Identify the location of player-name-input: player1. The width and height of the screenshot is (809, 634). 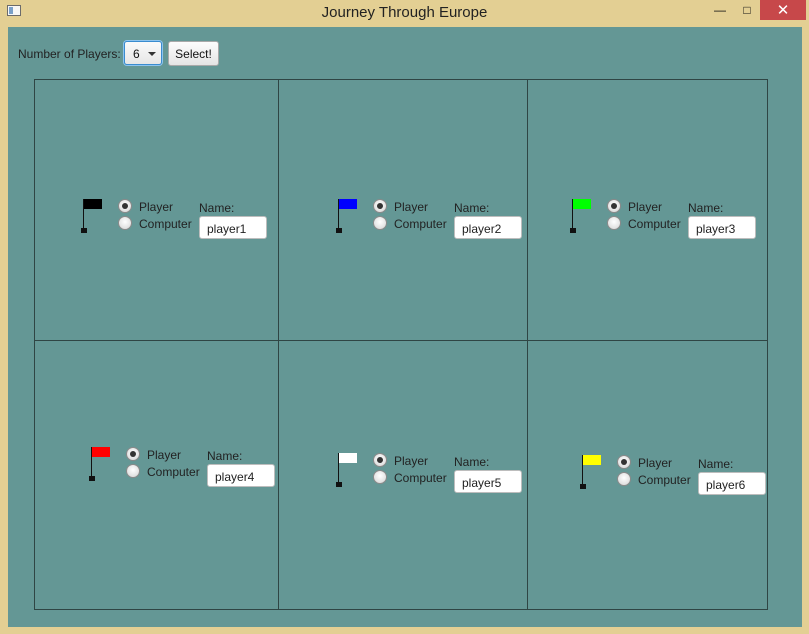
(233, 227).